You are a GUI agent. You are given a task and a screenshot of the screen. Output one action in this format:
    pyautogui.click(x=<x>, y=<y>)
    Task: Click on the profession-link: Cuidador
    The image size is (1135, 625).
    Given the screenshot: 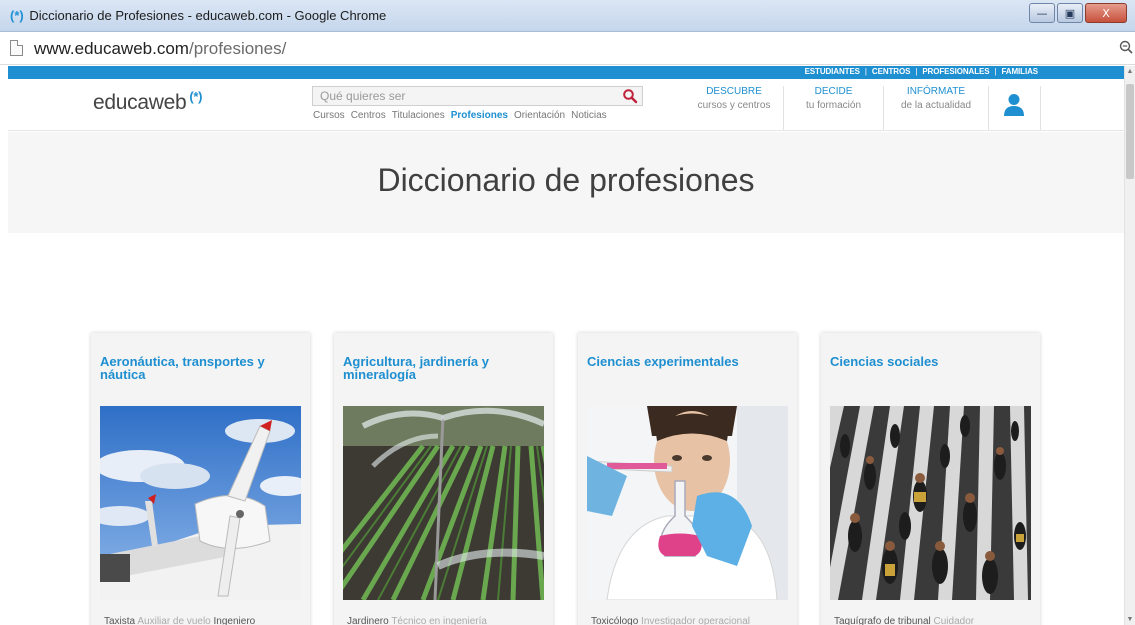 What is the action you would take?
    pyautogui.click(x=954, y=620)
    